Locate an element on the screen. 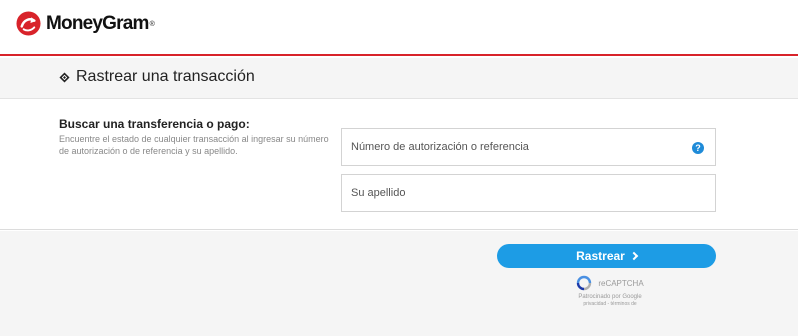 The width and height of the screenshot is (798, 336). recaptcha-icon is located at coordinates (584, 283).